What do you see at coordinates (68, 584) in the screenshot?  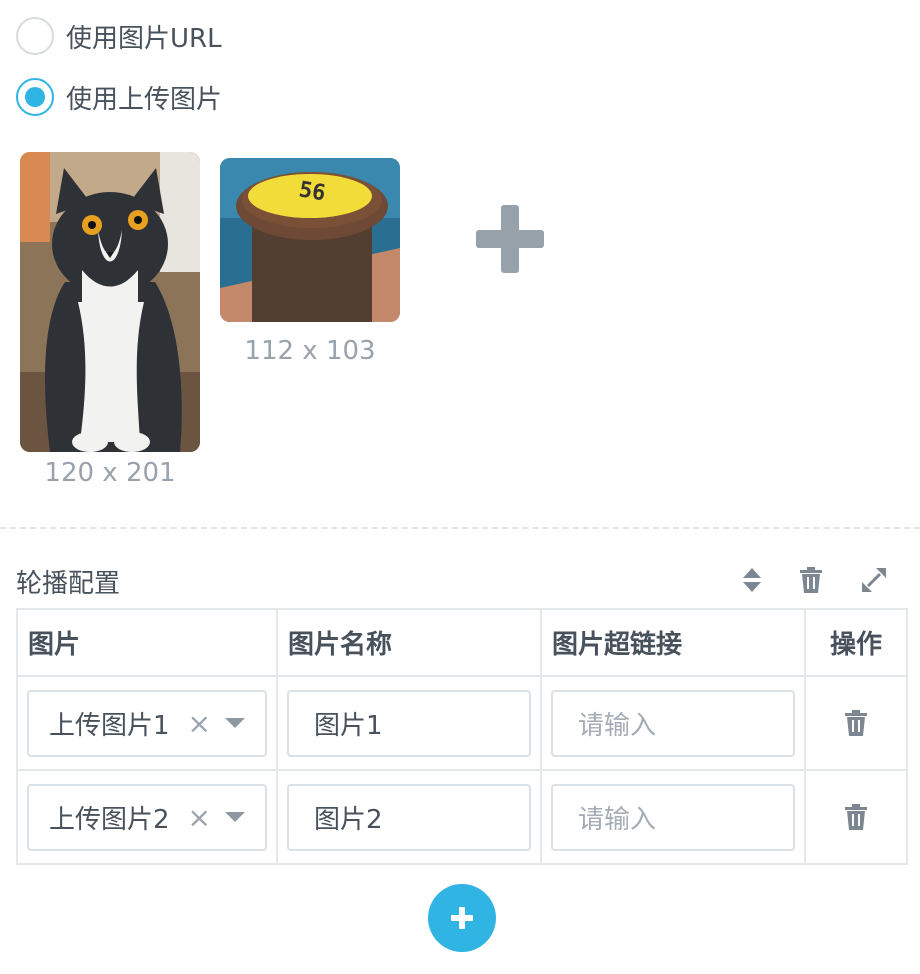 I see `section-title: 轮播配置` at bounding box center [68, 584].